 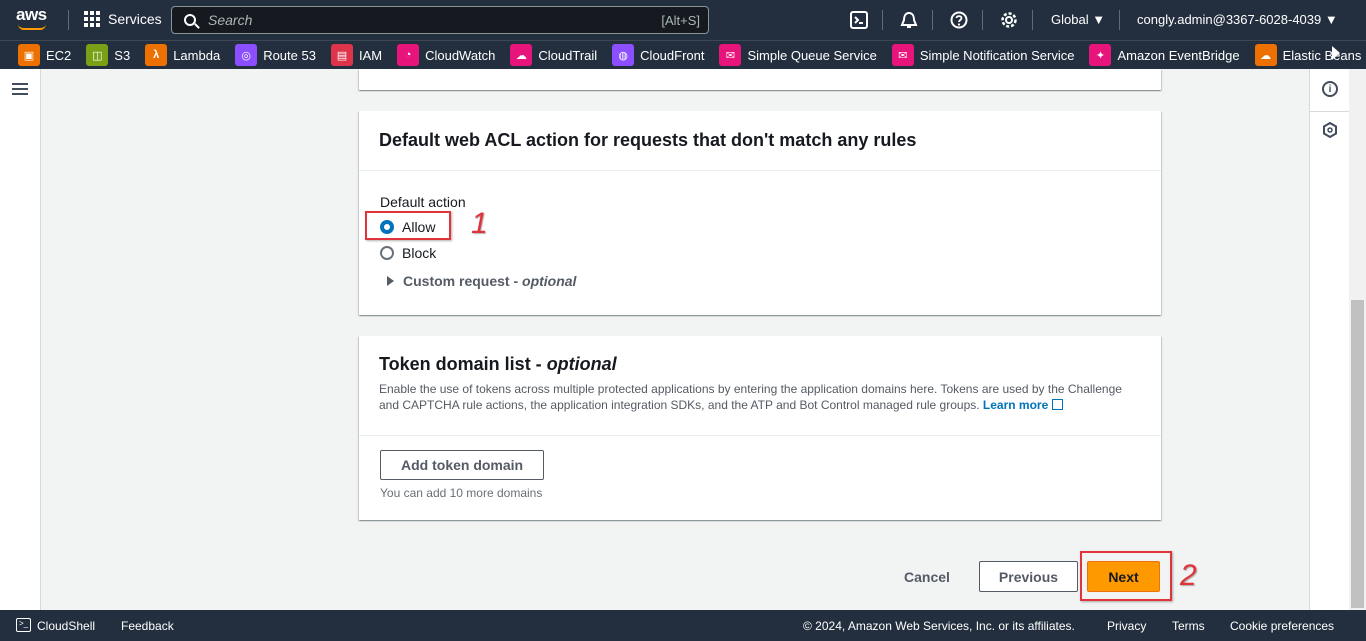 I want to click on favorite-route-53: ◎ Route 53, so click(x=275, y=55).